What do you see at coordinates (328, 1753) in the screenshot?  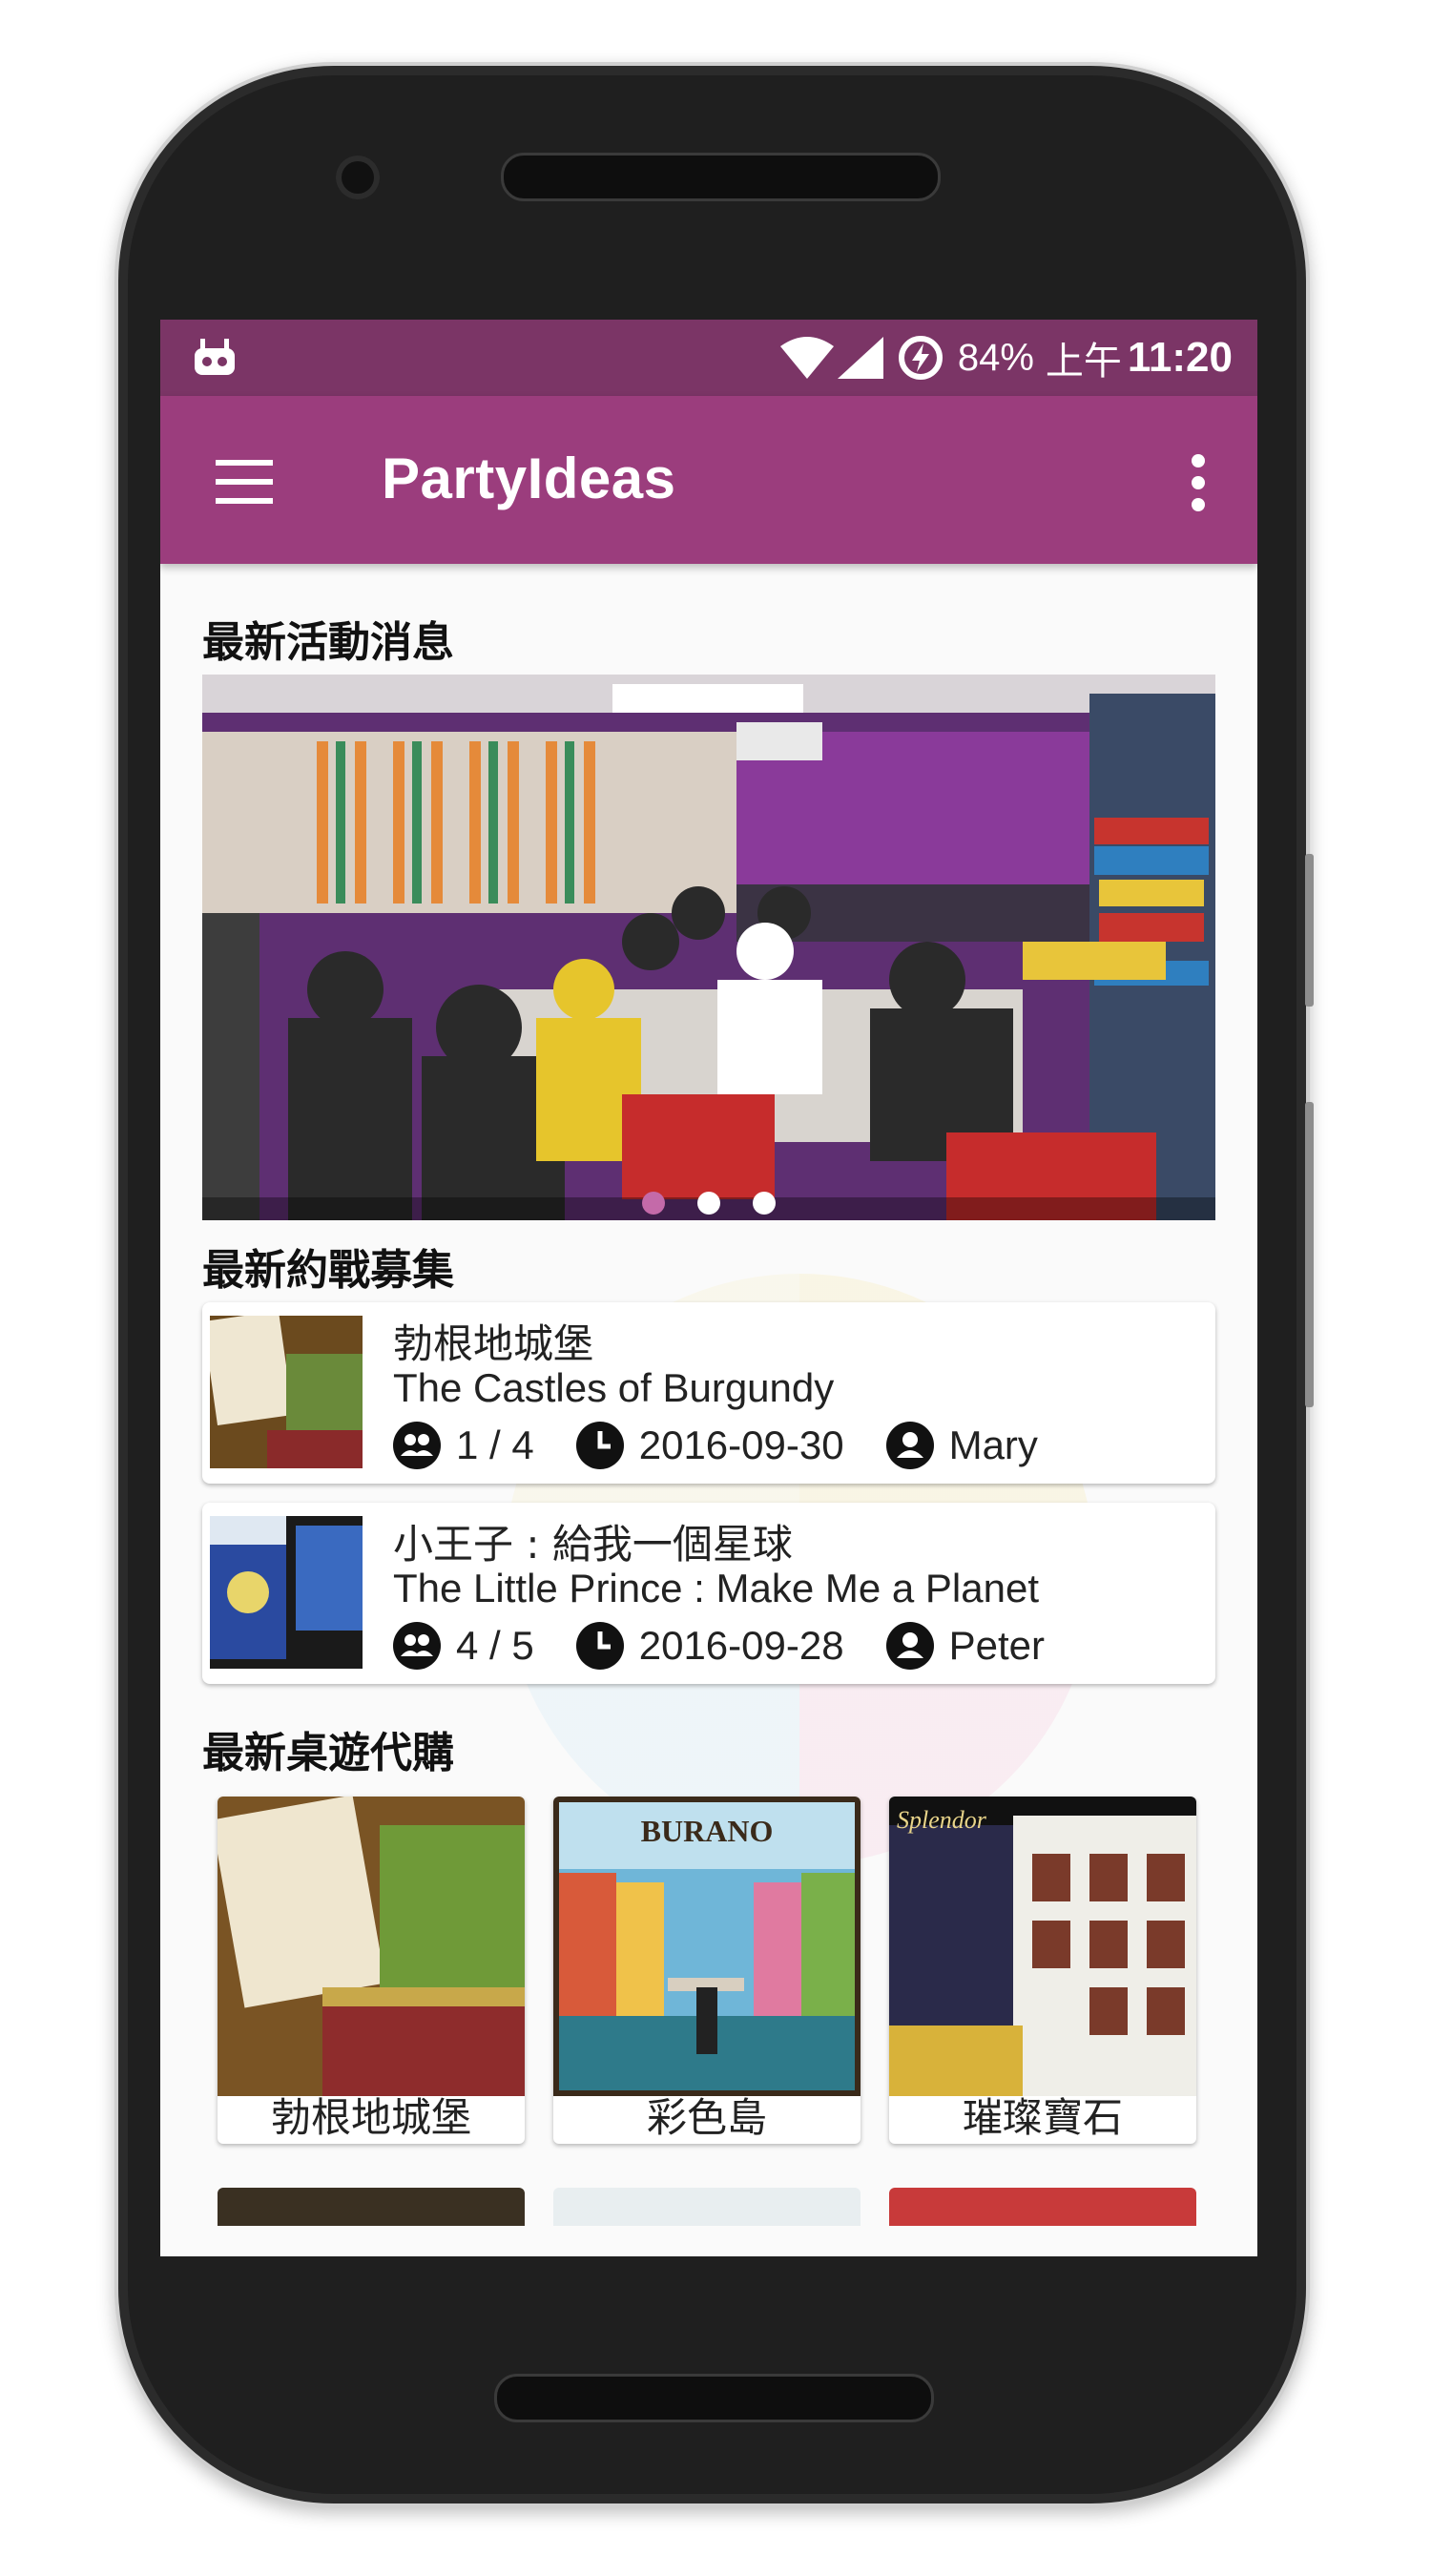 I see `section-title-shop: 最新桌遊代購` at bounding box center [328, 1753].